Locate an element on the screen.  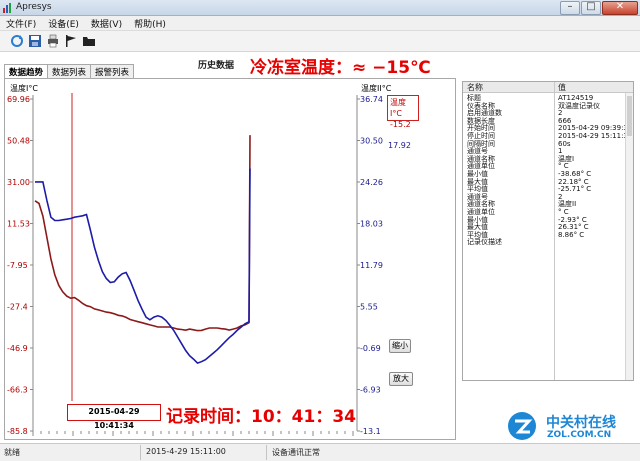
y1-tick-label: -46.9 is located at coordinates (17, 348).